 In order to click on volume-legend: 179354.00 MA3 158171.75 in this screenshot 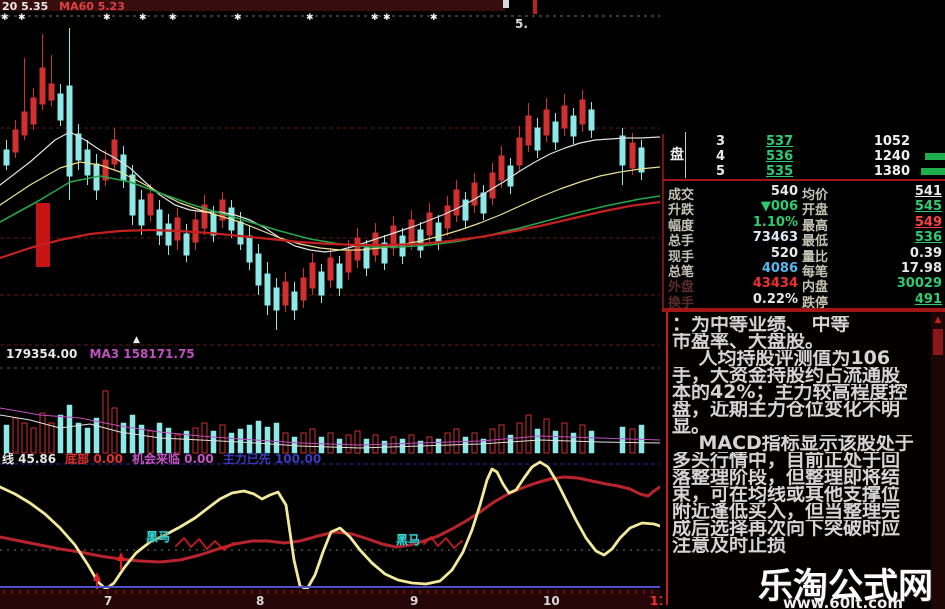, I will do `click(100, 354)`.